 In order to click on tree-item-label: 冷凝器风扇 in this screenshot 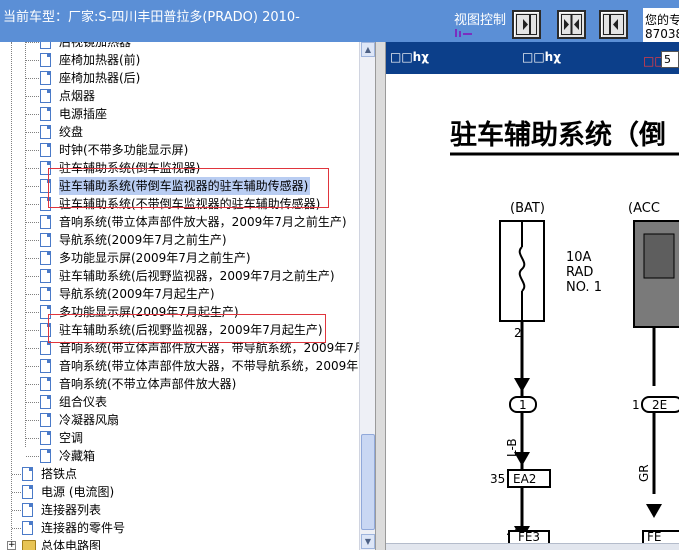, I will do `click(89, 420)`.